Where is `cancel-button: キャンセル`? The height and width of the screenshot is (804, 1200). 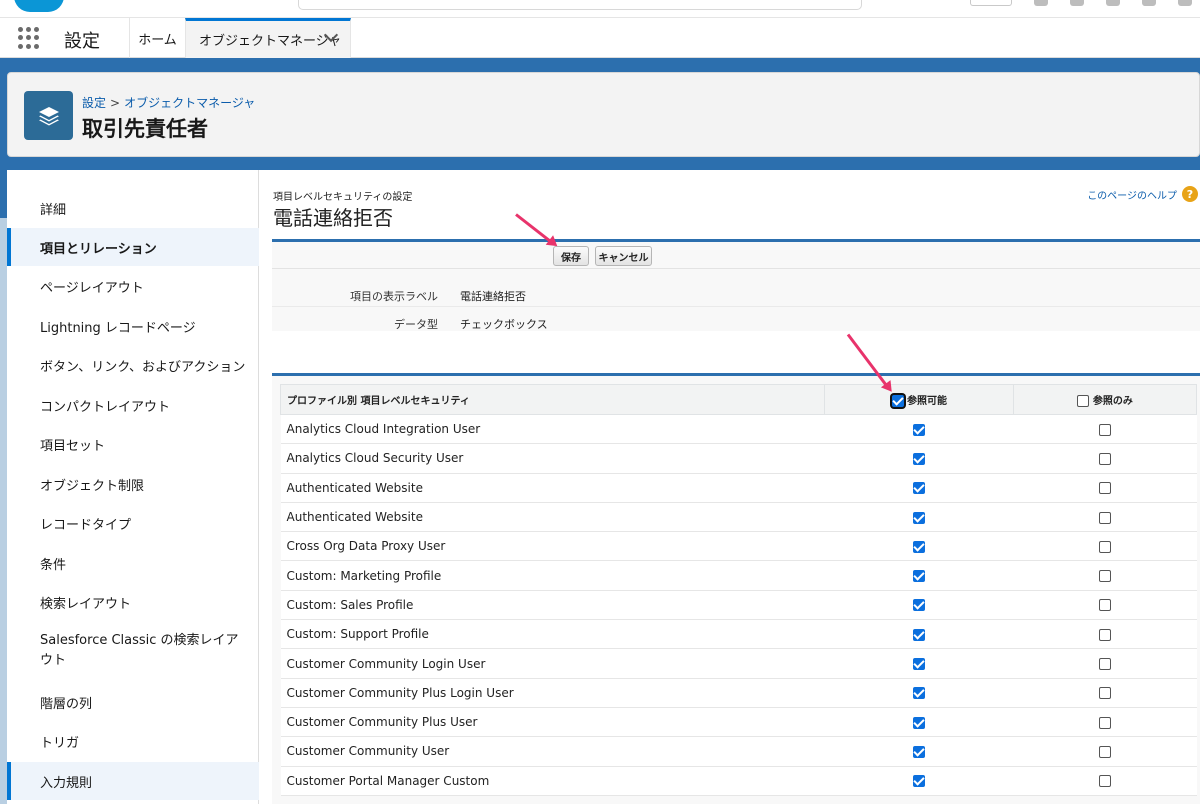 cancel-button: キャンセル is located at coordinates (623, 256).